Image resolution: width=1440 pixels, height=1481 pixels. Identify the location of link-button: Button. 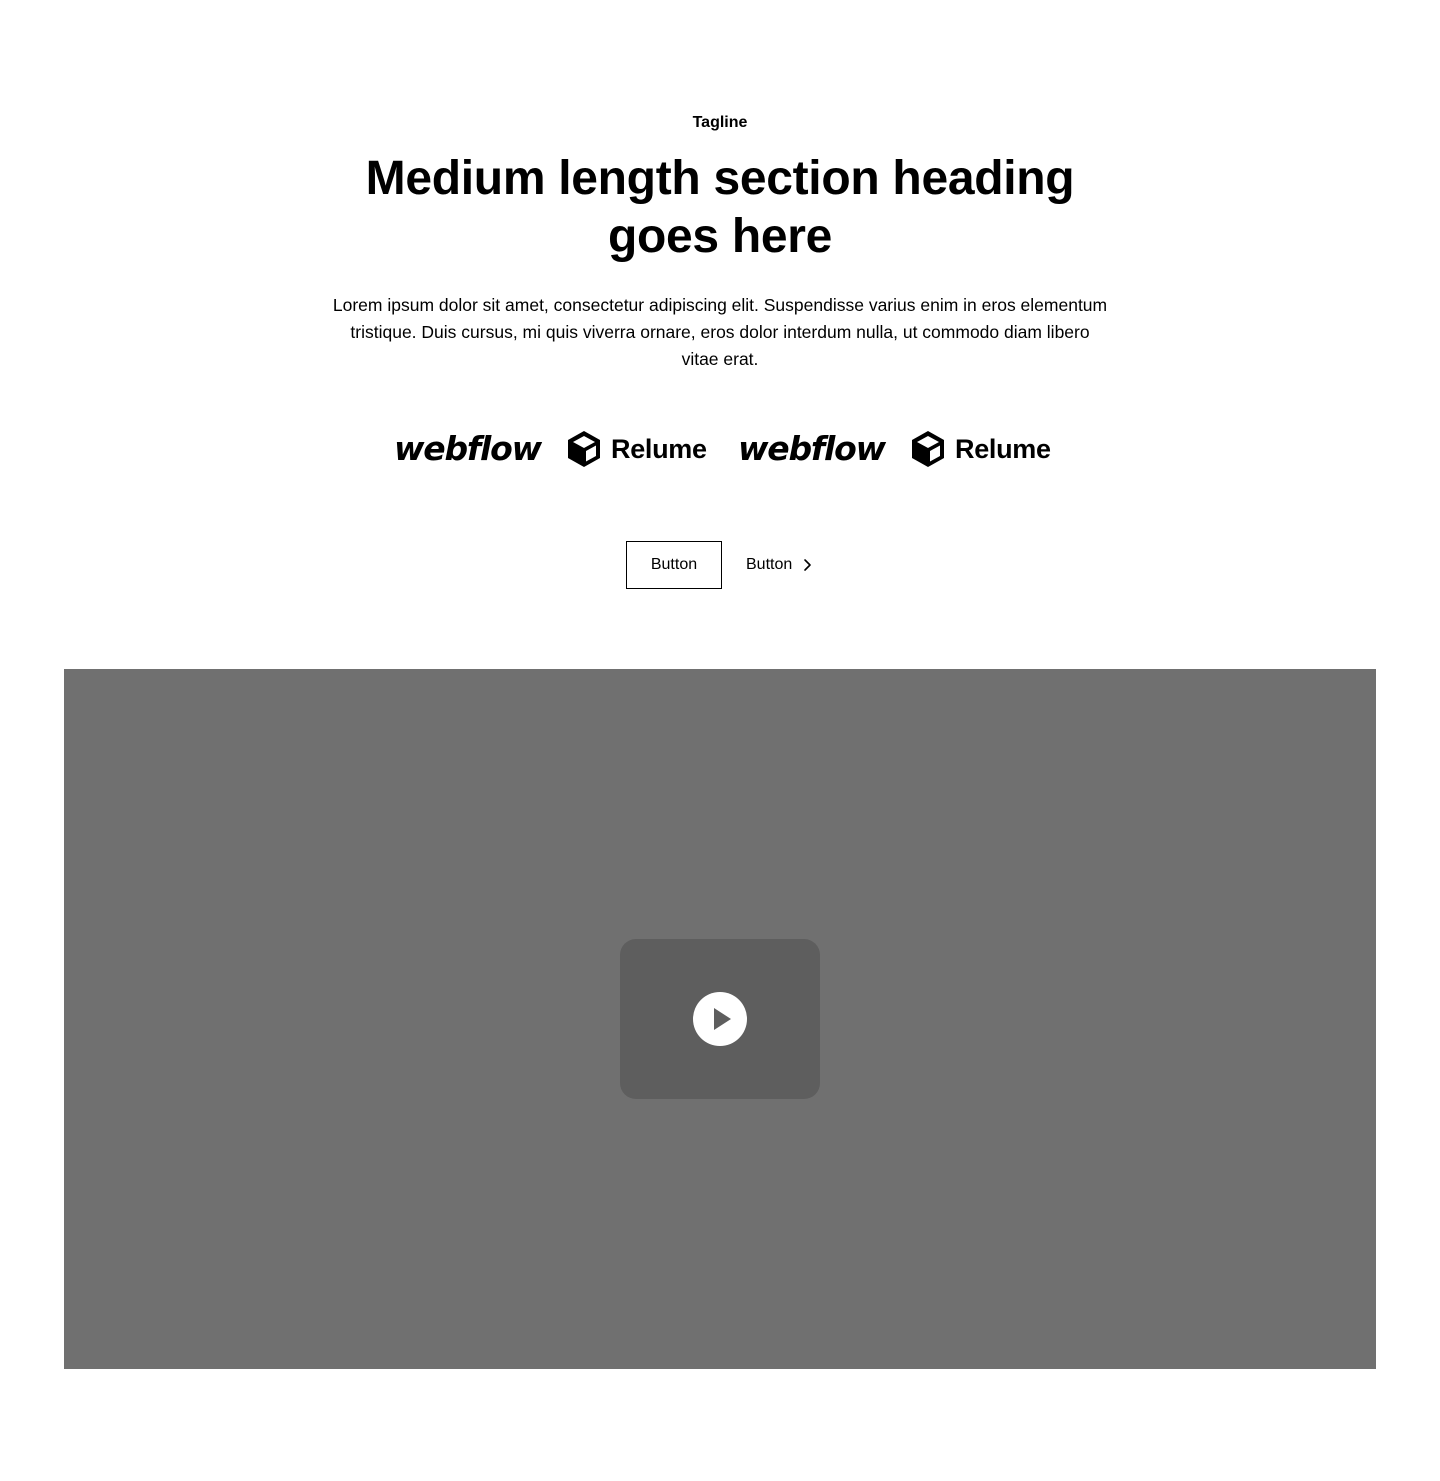
(779, 565).